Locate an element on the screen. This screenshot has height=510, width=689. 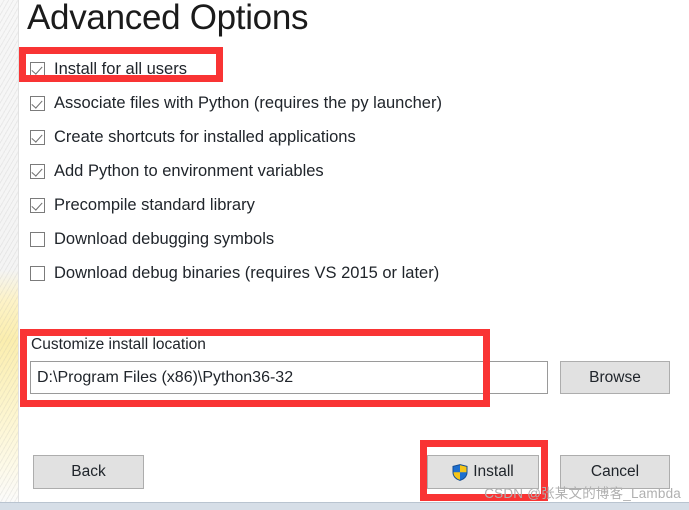
checkbox-install-for-all-users is located at coordinates (37, 69).